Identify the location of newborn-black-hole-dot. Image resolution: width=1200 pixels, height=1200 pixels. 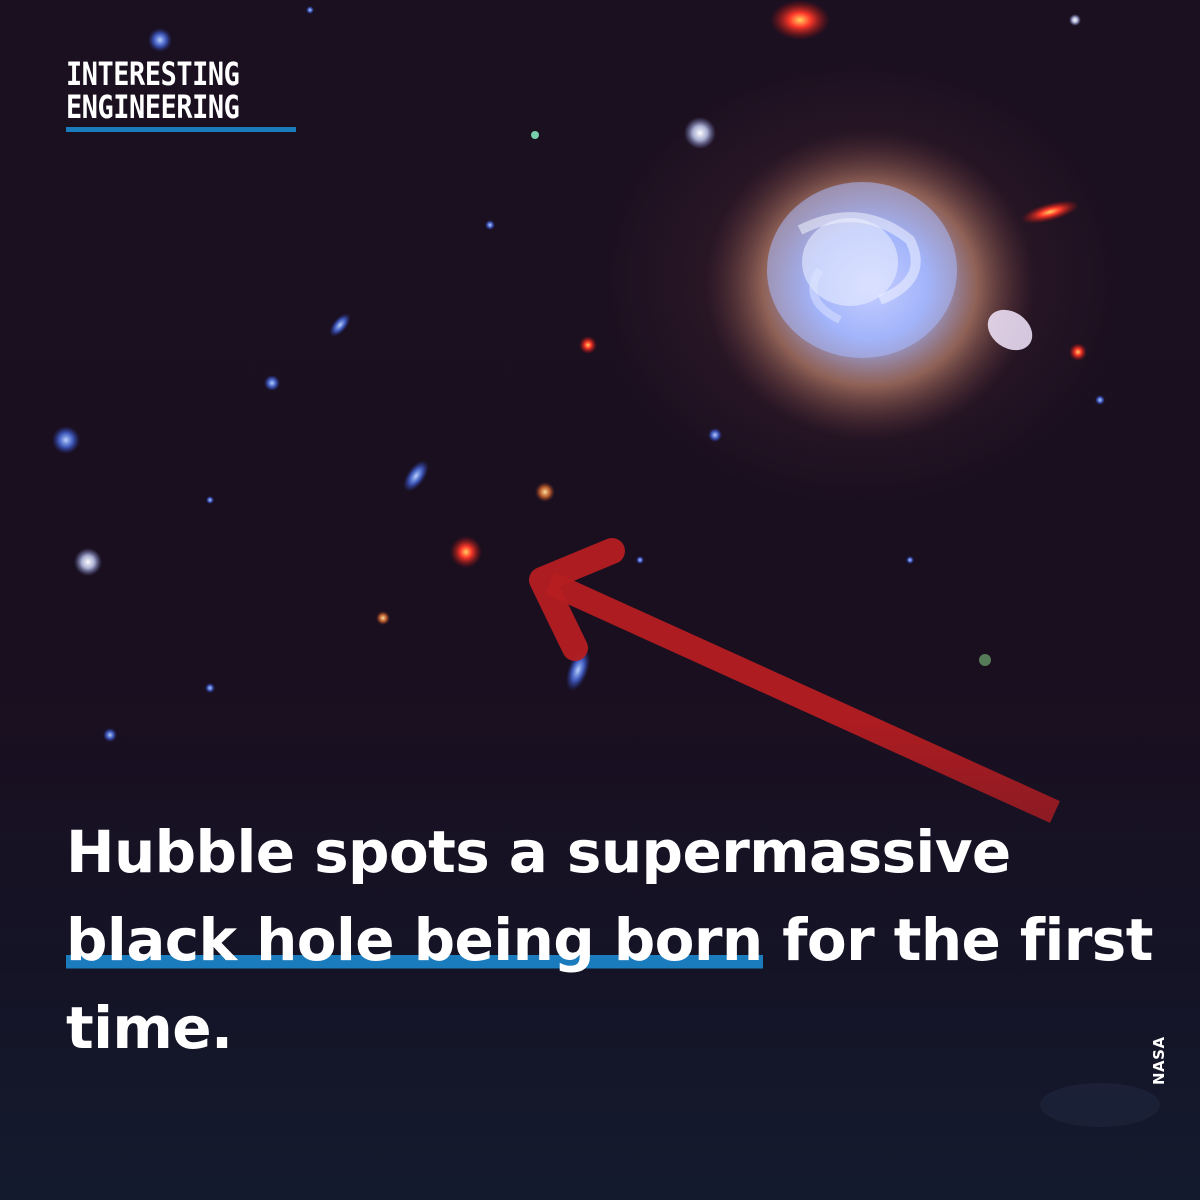
(466, 552).